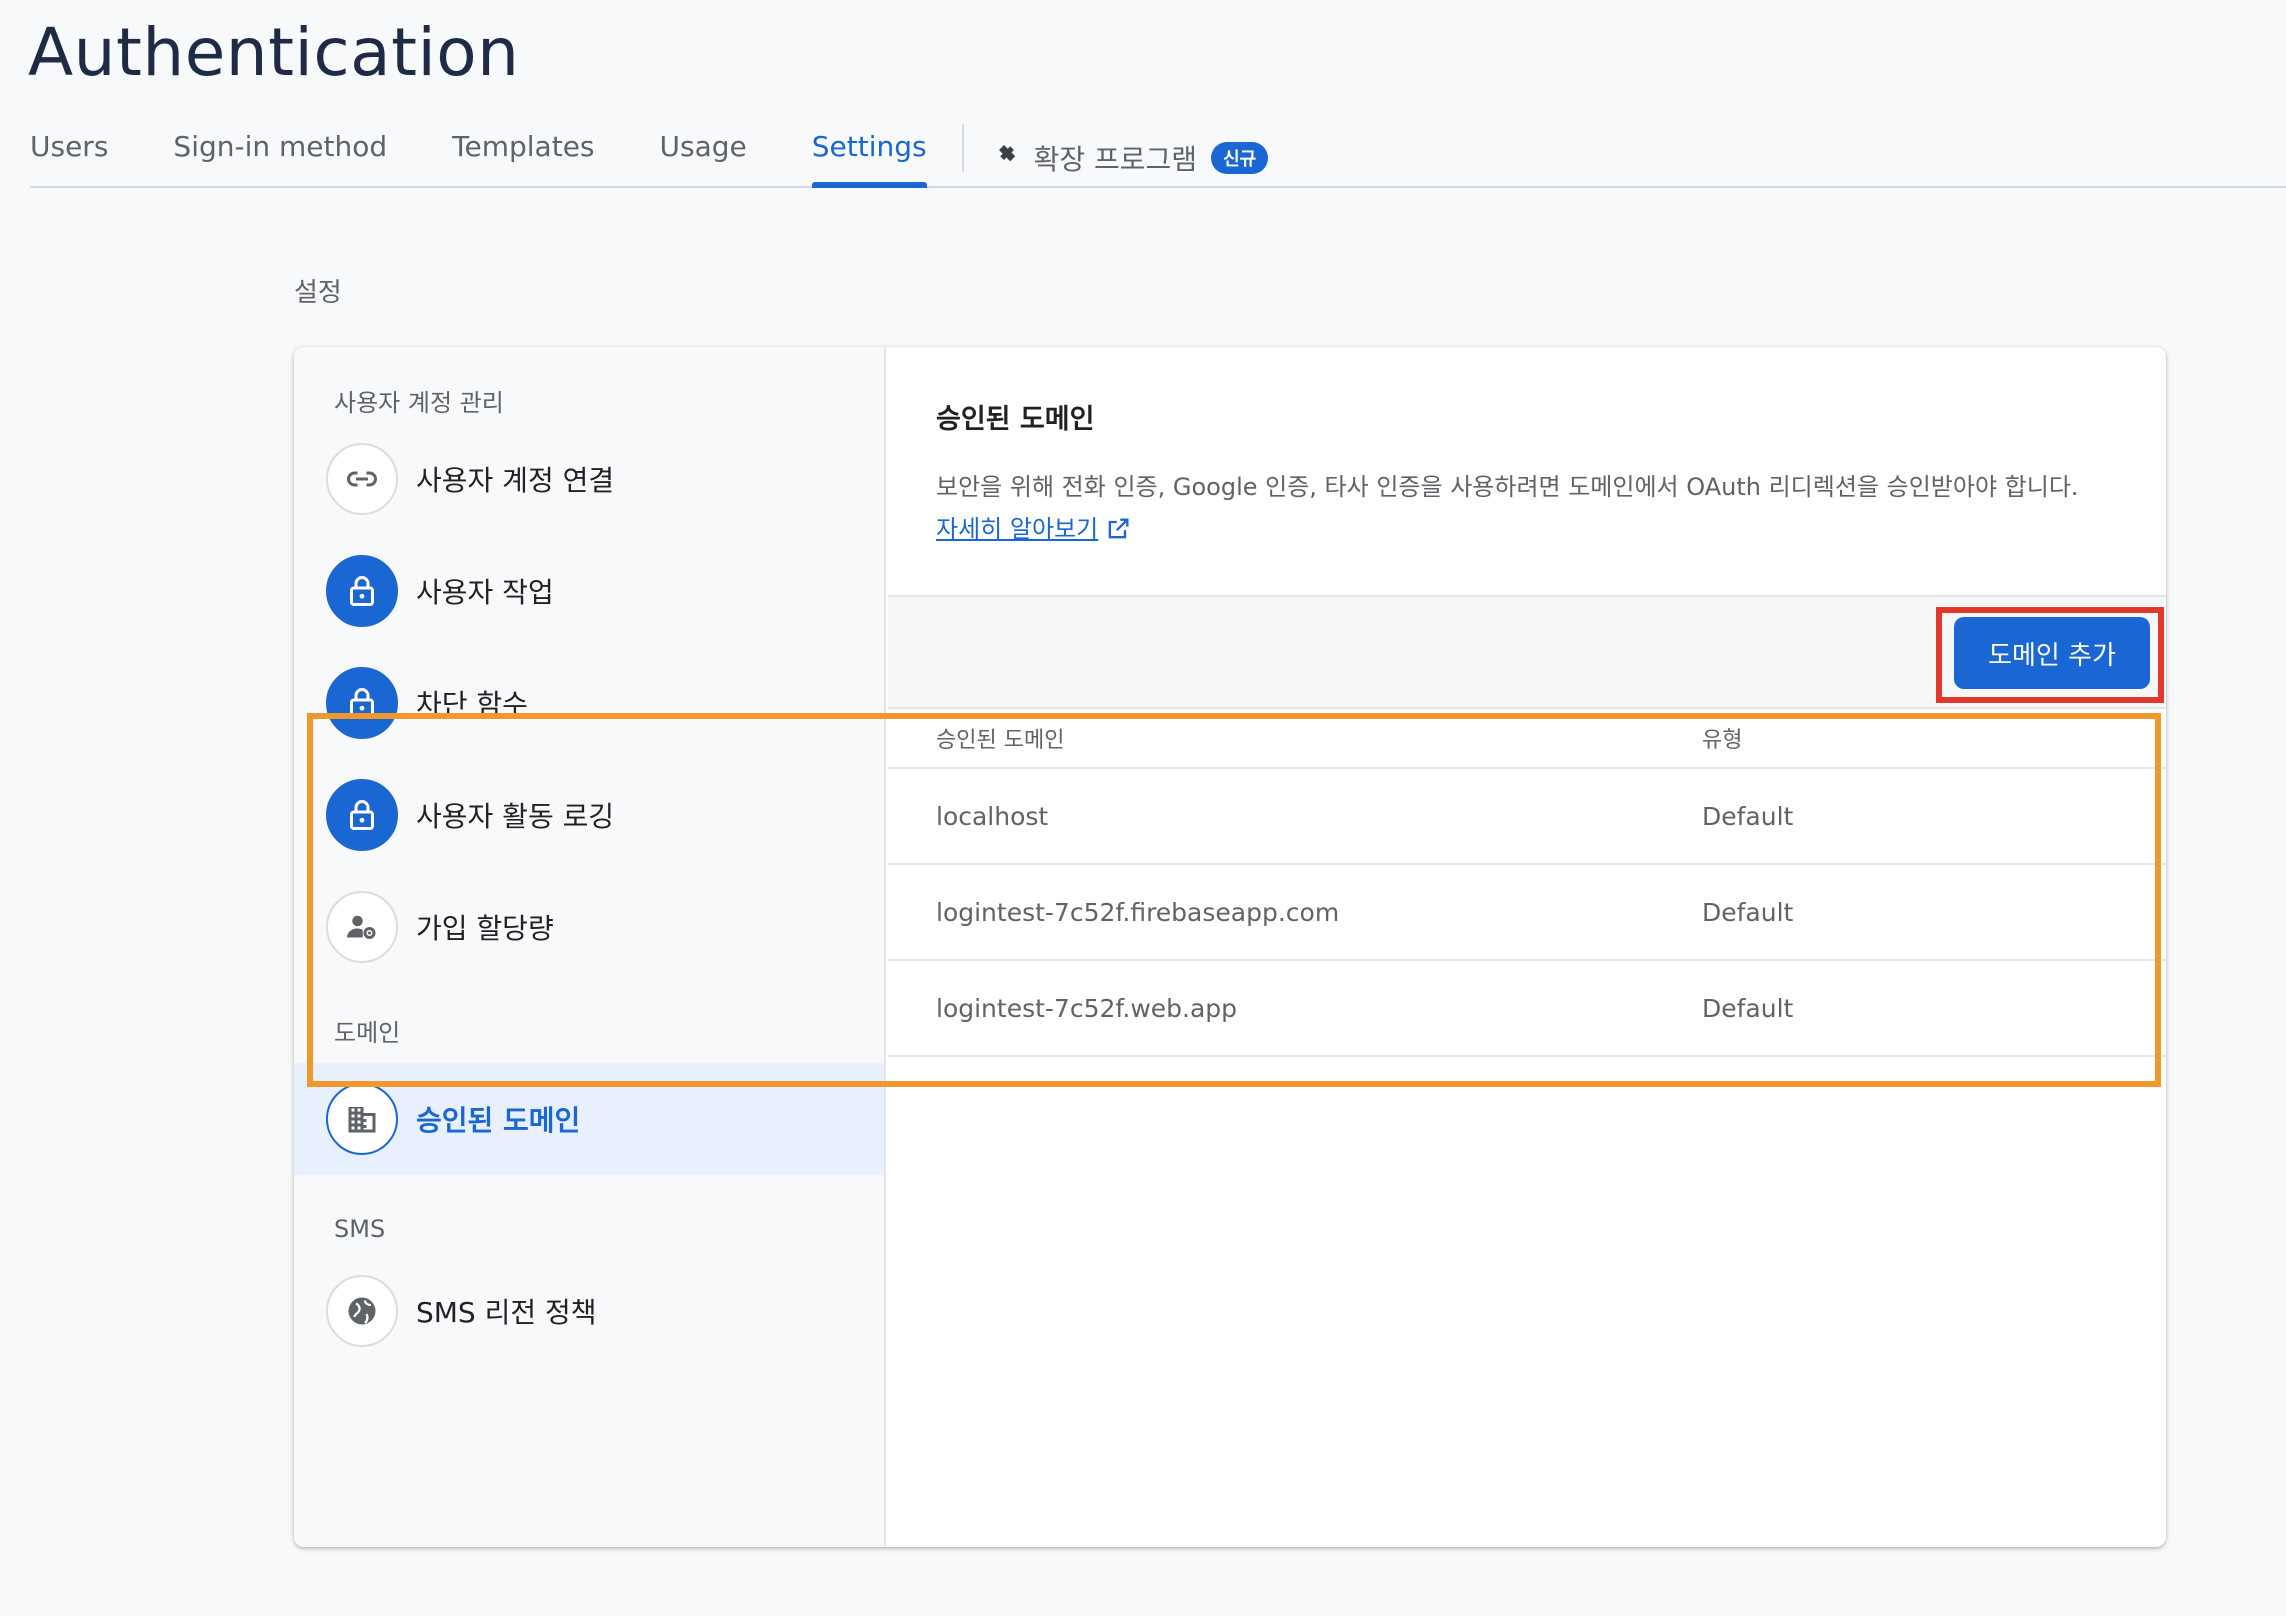 This screenshot has height=1616, width=2286. I want to click on sidebar-item-authorized-domains: 승인된 도메인, so click(589, 1119).